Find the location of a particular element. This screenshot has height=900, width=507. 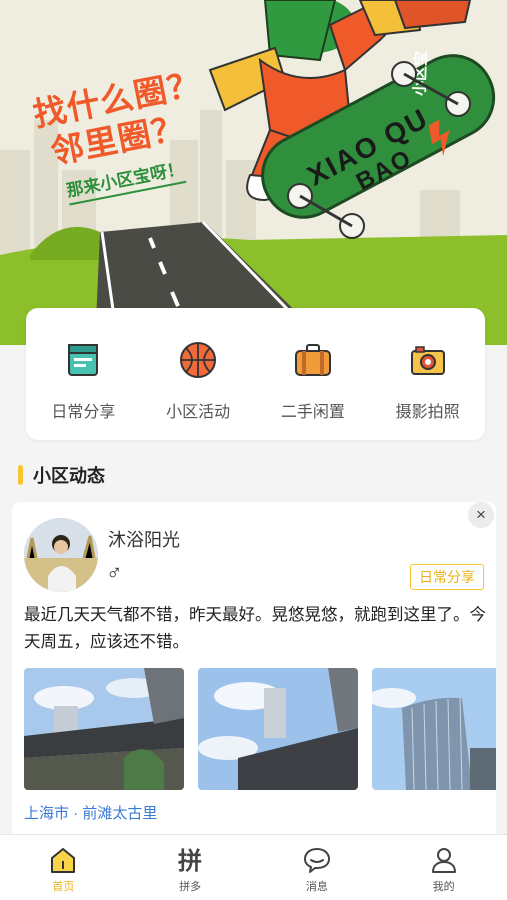

category-label: 日常分享 is located at coordinates (83, 412).